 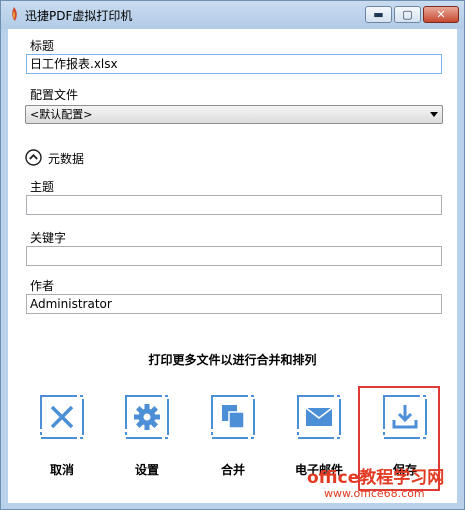 What do you see at coordinates (234, 304) in the screenshot?
I see `author-input: Administrator` at bounding box center [234, 304].